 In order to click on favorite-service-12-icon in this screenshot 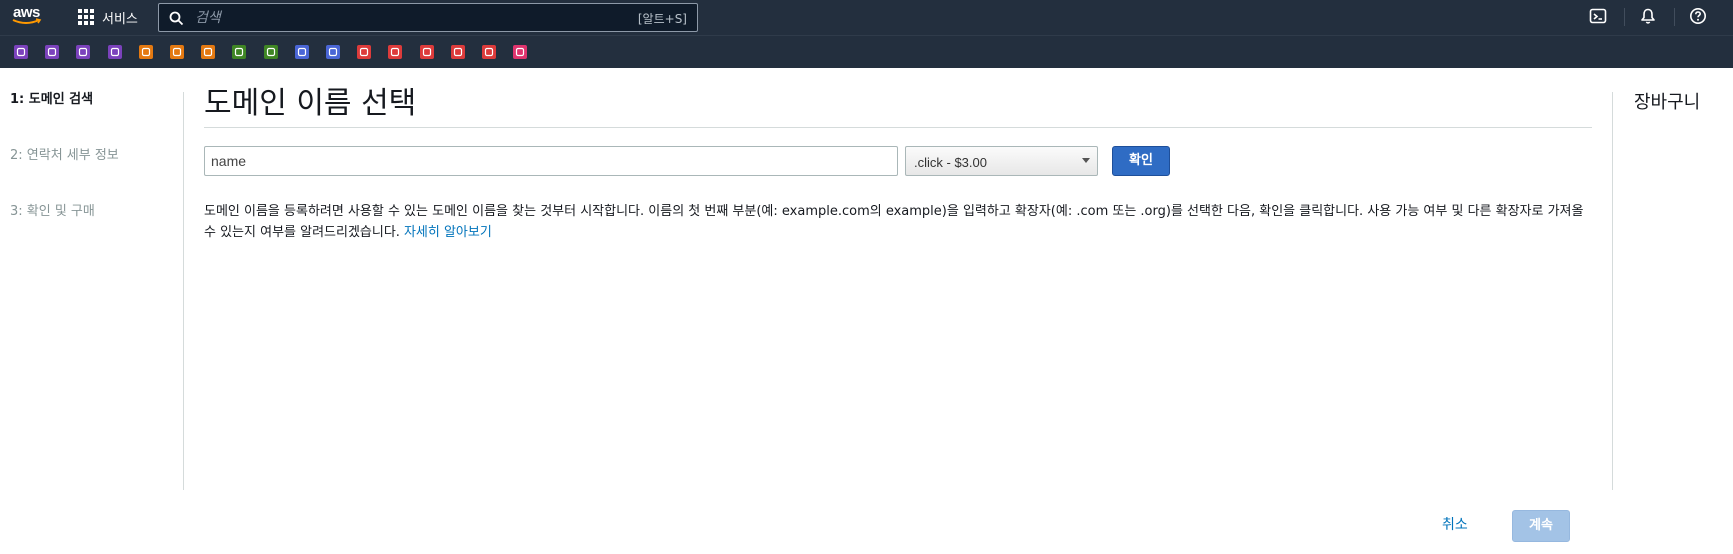, I will do `click(364, 52)`.